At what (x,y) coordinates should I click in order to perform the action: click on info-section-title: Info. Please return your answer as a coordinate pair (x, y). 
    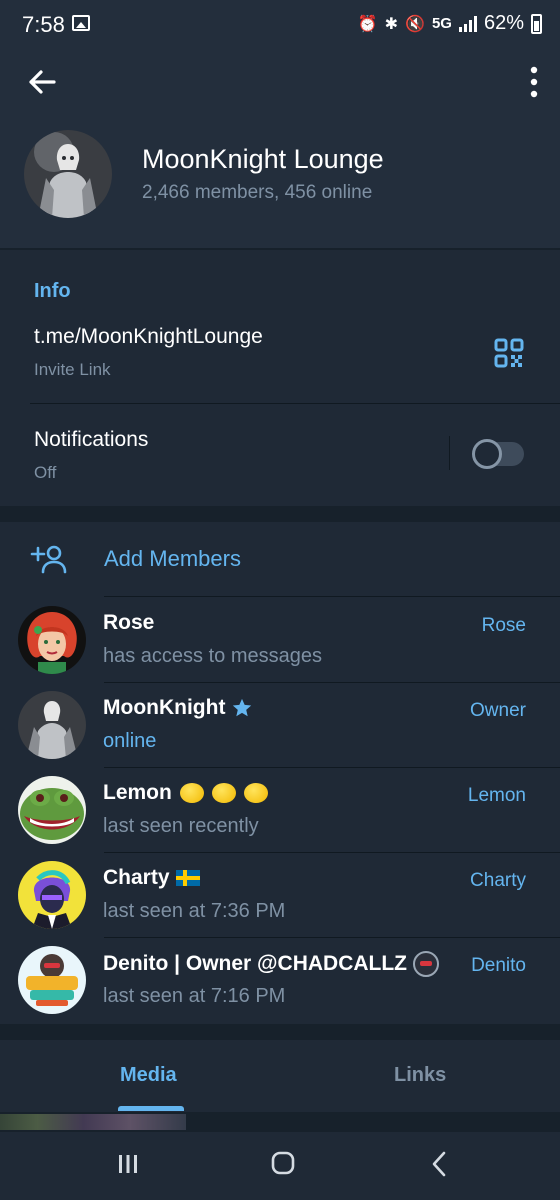
    Looking at the image, I should click on (52, 291).